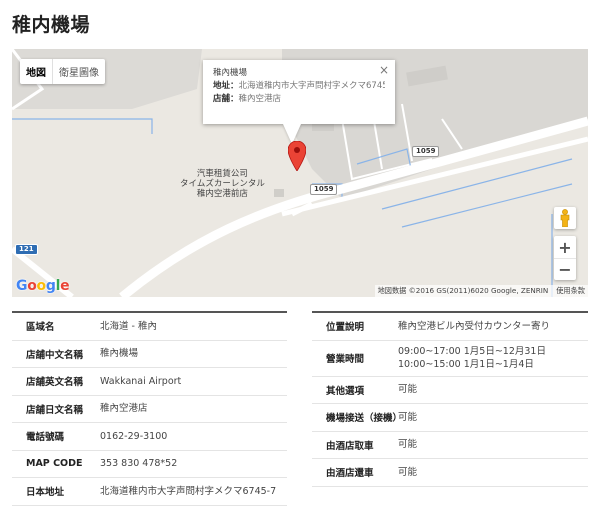  I want to click on table-row: 店舖英文名稱 Wakkanai Airport, so click(149, 382).